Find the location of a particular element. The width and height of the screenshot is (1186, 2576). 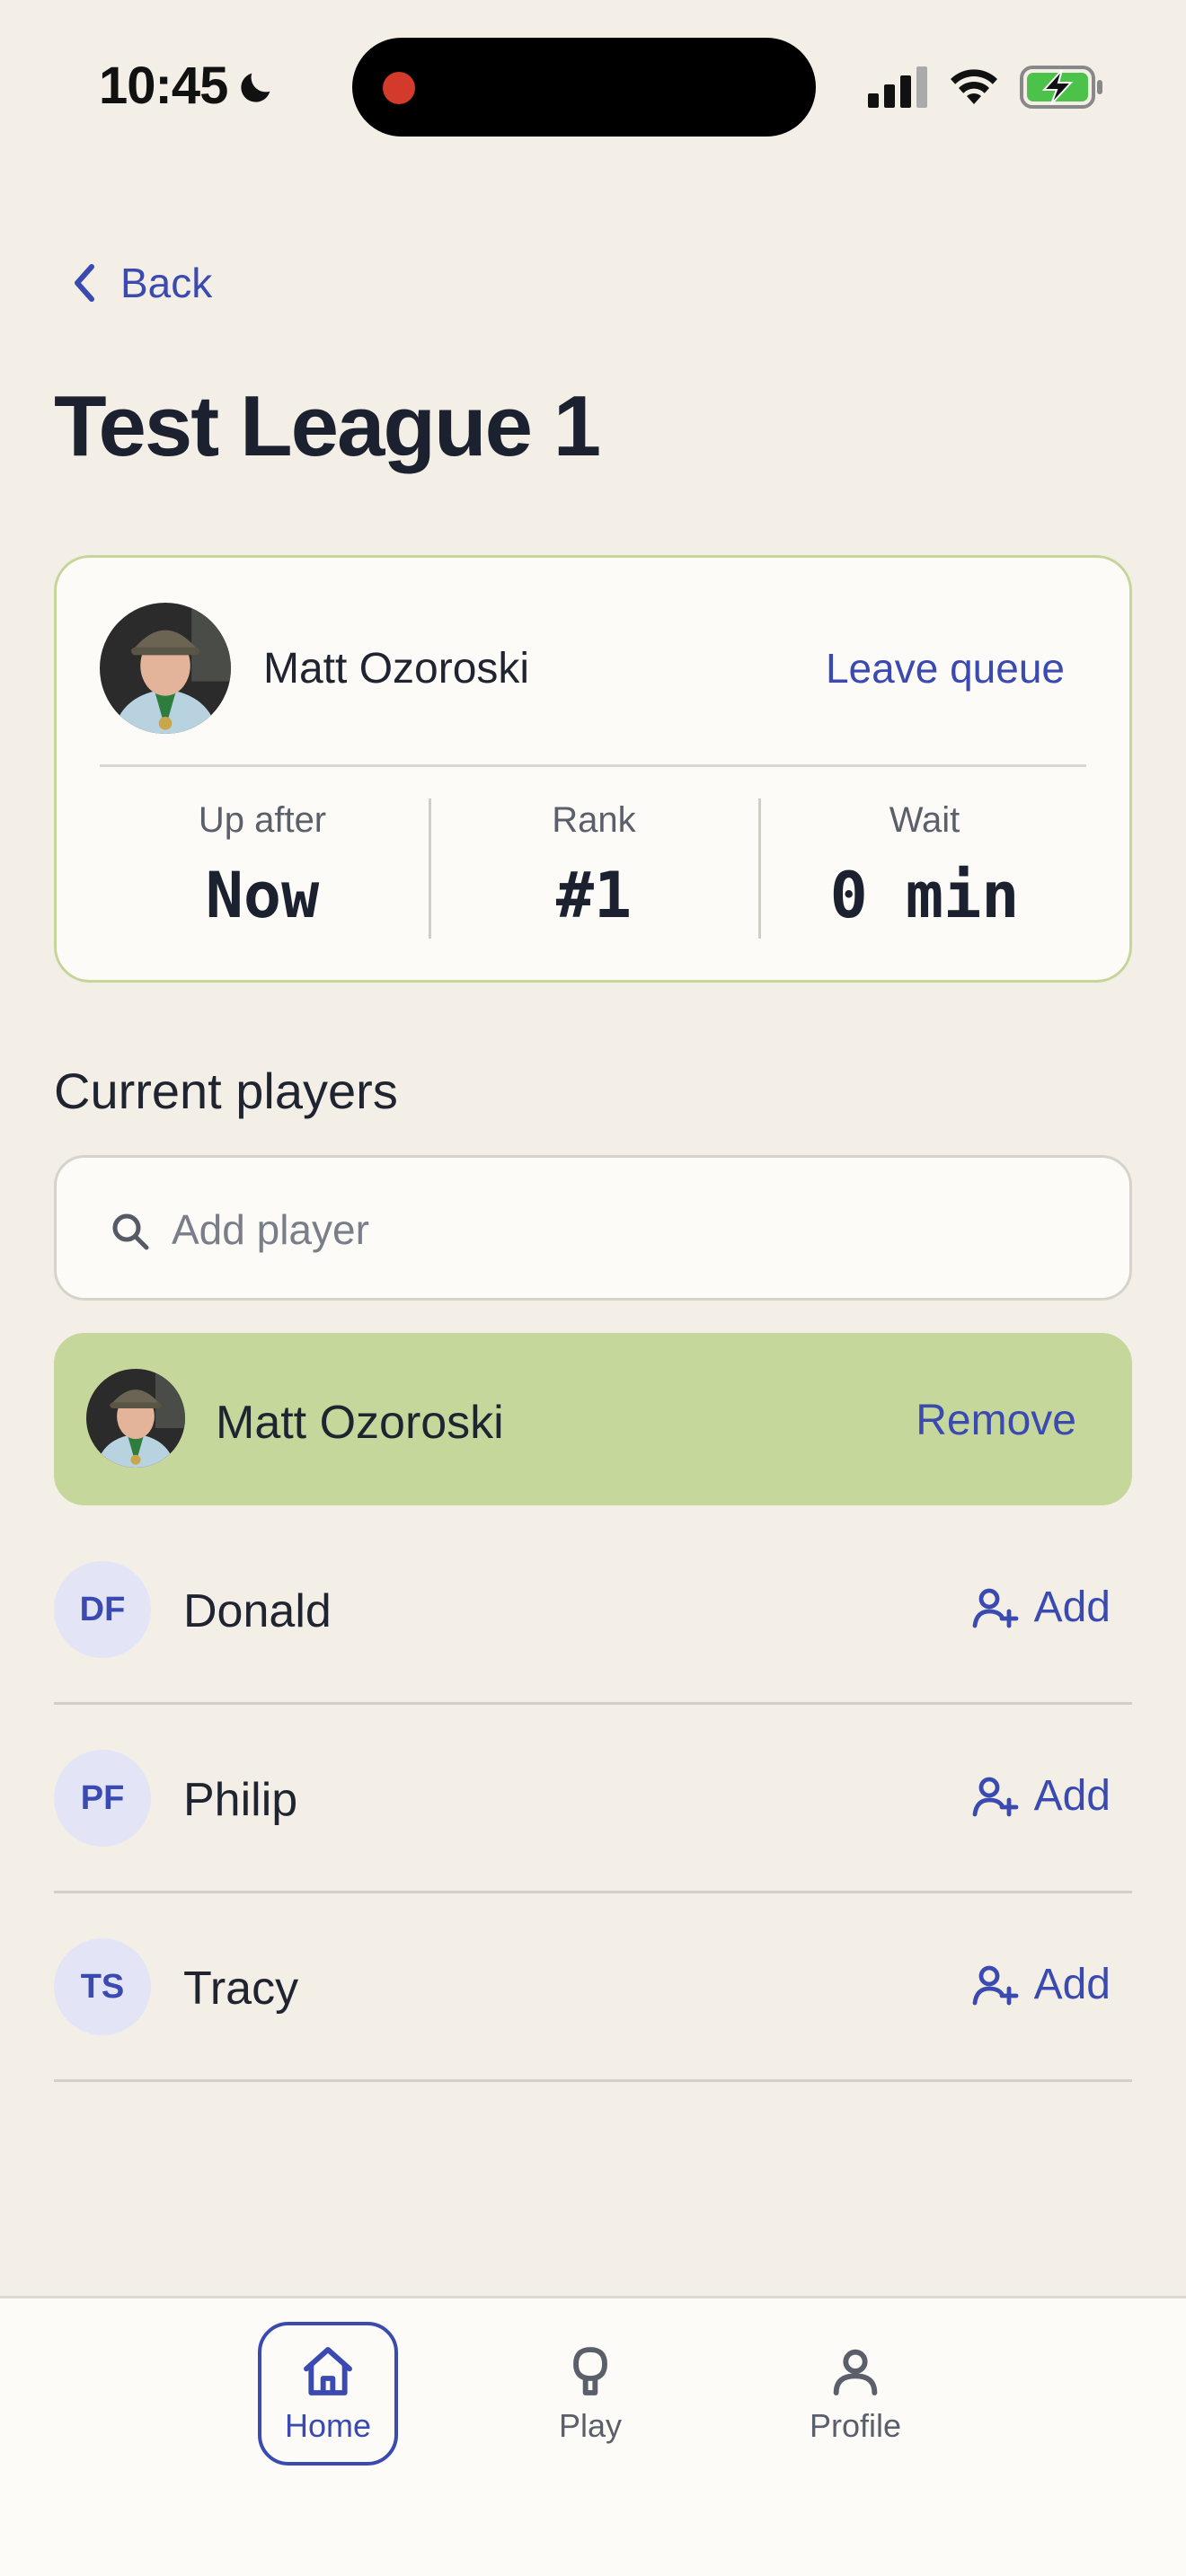

avatar-initials: PF is located at coordinates (102, 1798).